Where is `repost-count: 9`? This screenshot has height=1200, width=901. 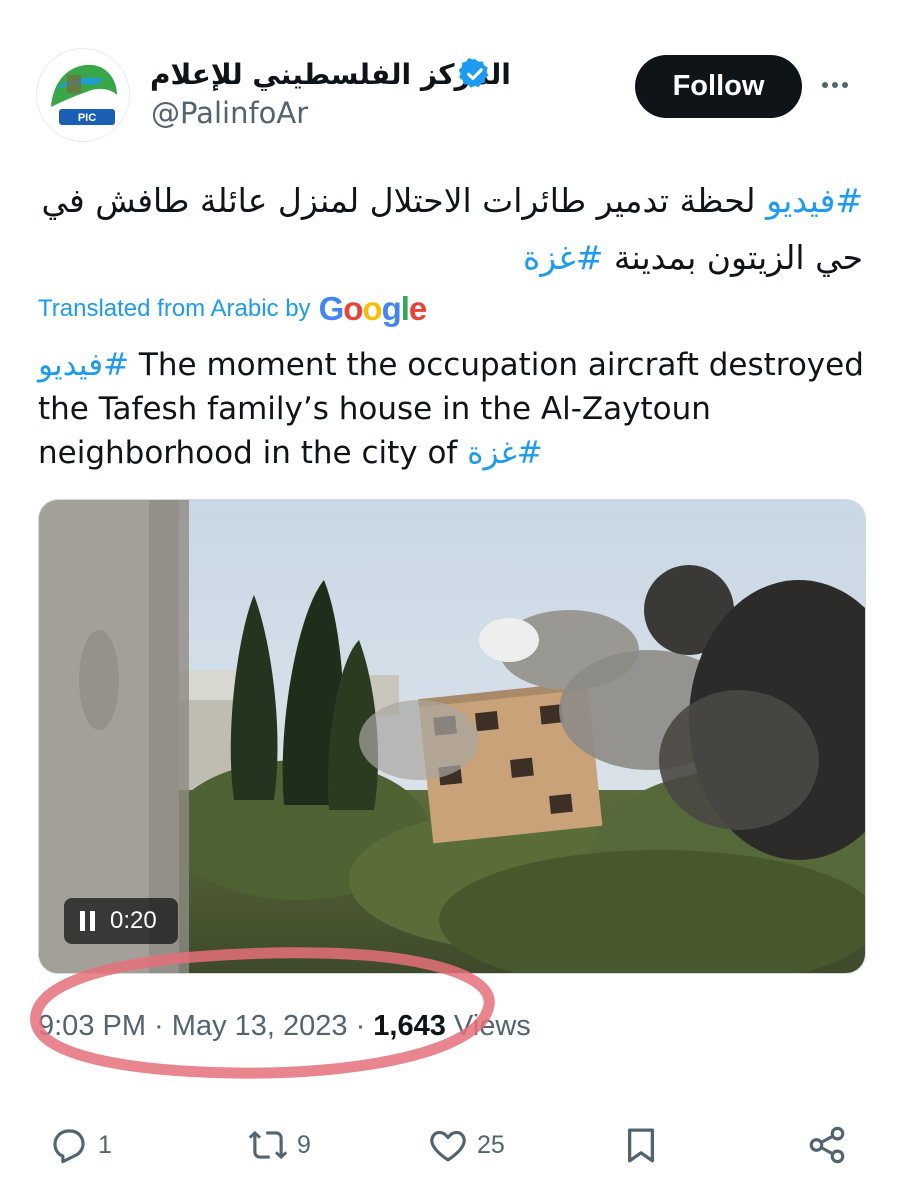 repost-count: 9 is located at coordinates (304, 1144).